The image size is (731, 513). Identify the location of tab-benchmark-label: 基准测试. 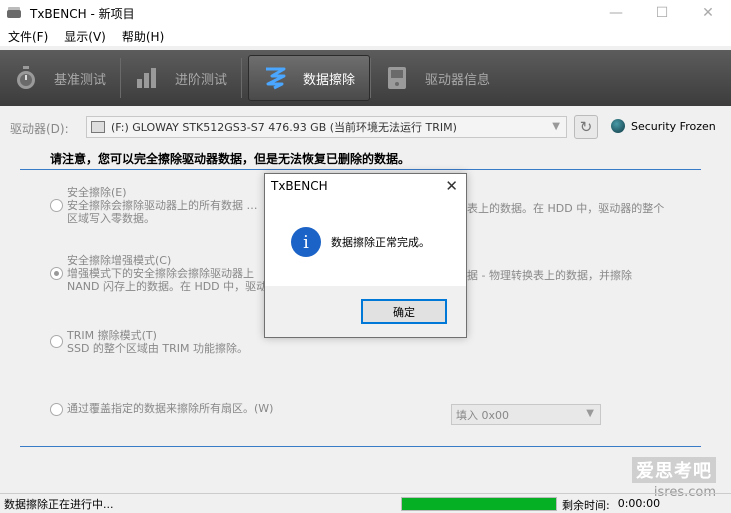
(80, 80).